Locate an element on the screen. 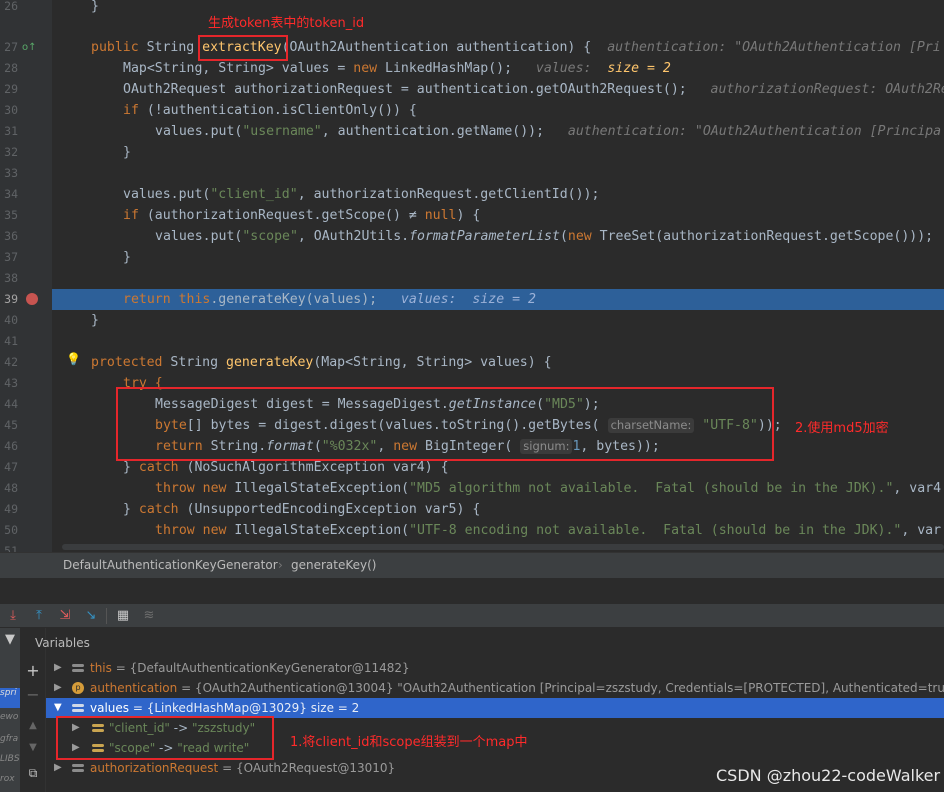 This screenshot has width=944, height=792. line-number: 35 is located at coordinates (11, 215).